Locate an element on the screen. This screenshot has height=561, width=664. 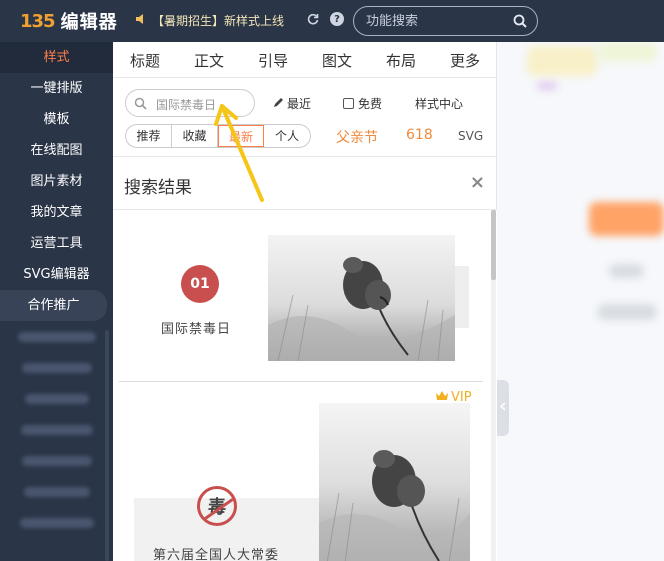
filter-row: 推荐 收藏 最新 个人 父亲节 618 SVG is located at coordinates (310, 136).